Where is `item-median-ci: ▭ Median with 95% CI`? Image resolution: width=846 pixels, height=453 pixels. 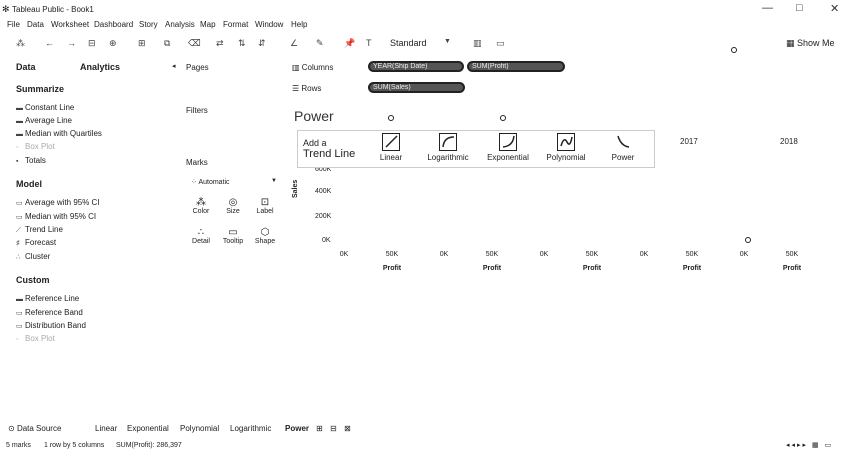
item-median-ci: ▭ Median with 95% CI is located at coordinates (56, 216).